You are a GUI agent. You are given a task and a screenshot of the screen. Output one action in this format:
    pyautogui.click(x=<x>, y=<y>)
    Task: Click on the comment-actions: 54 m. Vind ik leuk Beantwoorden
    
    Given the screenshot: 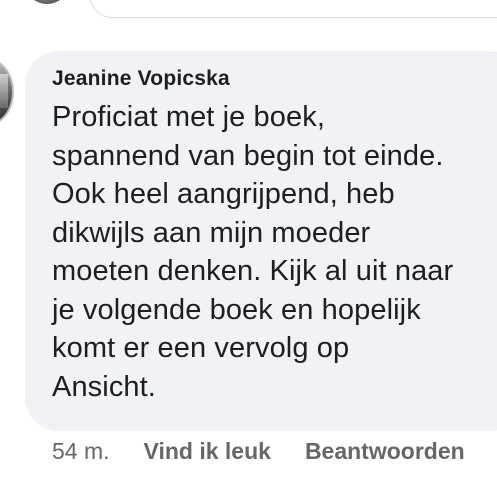 What is the action you would take?
    pyautogui.click(x=274, y=451)
    